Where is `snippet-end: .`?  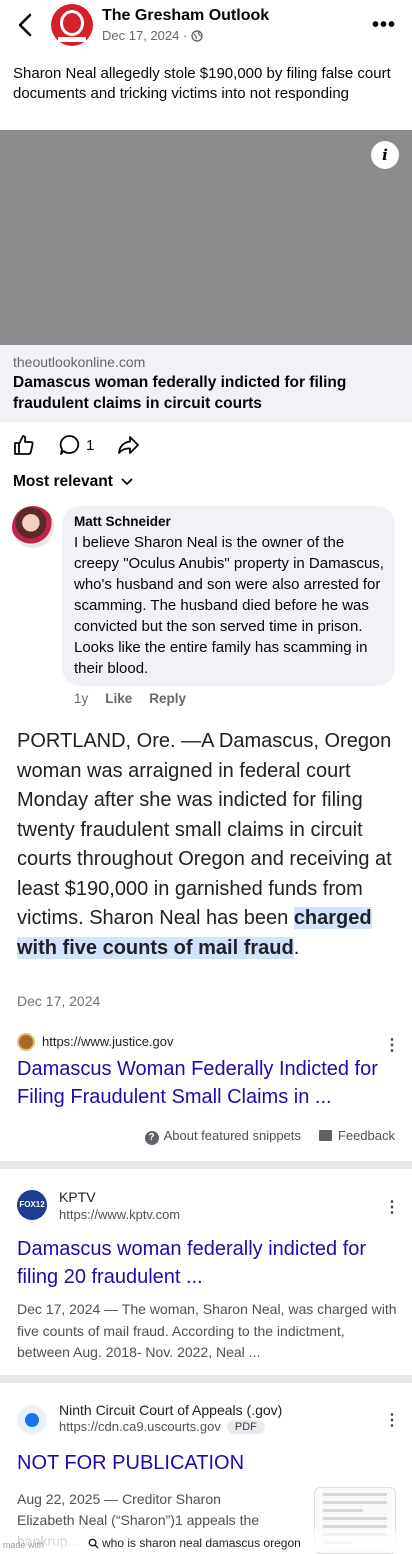 snippet-end: . is located at coordinates (296, 947).